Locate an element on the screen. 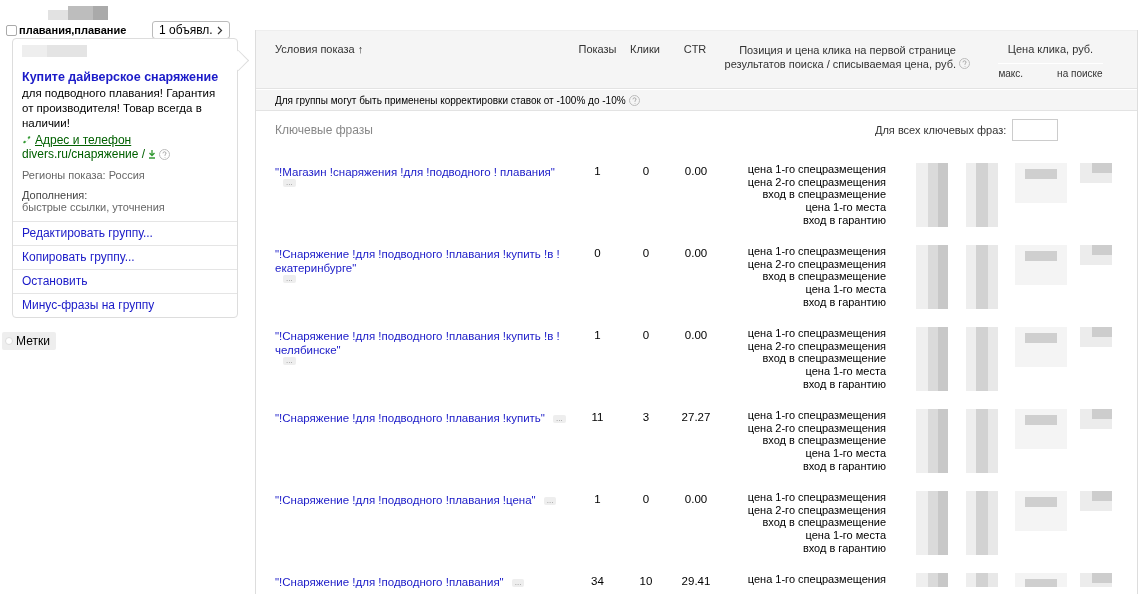 This screenshot has height=594, width=1140. group-action-link: Остановить is located at coordinates (125, 281).